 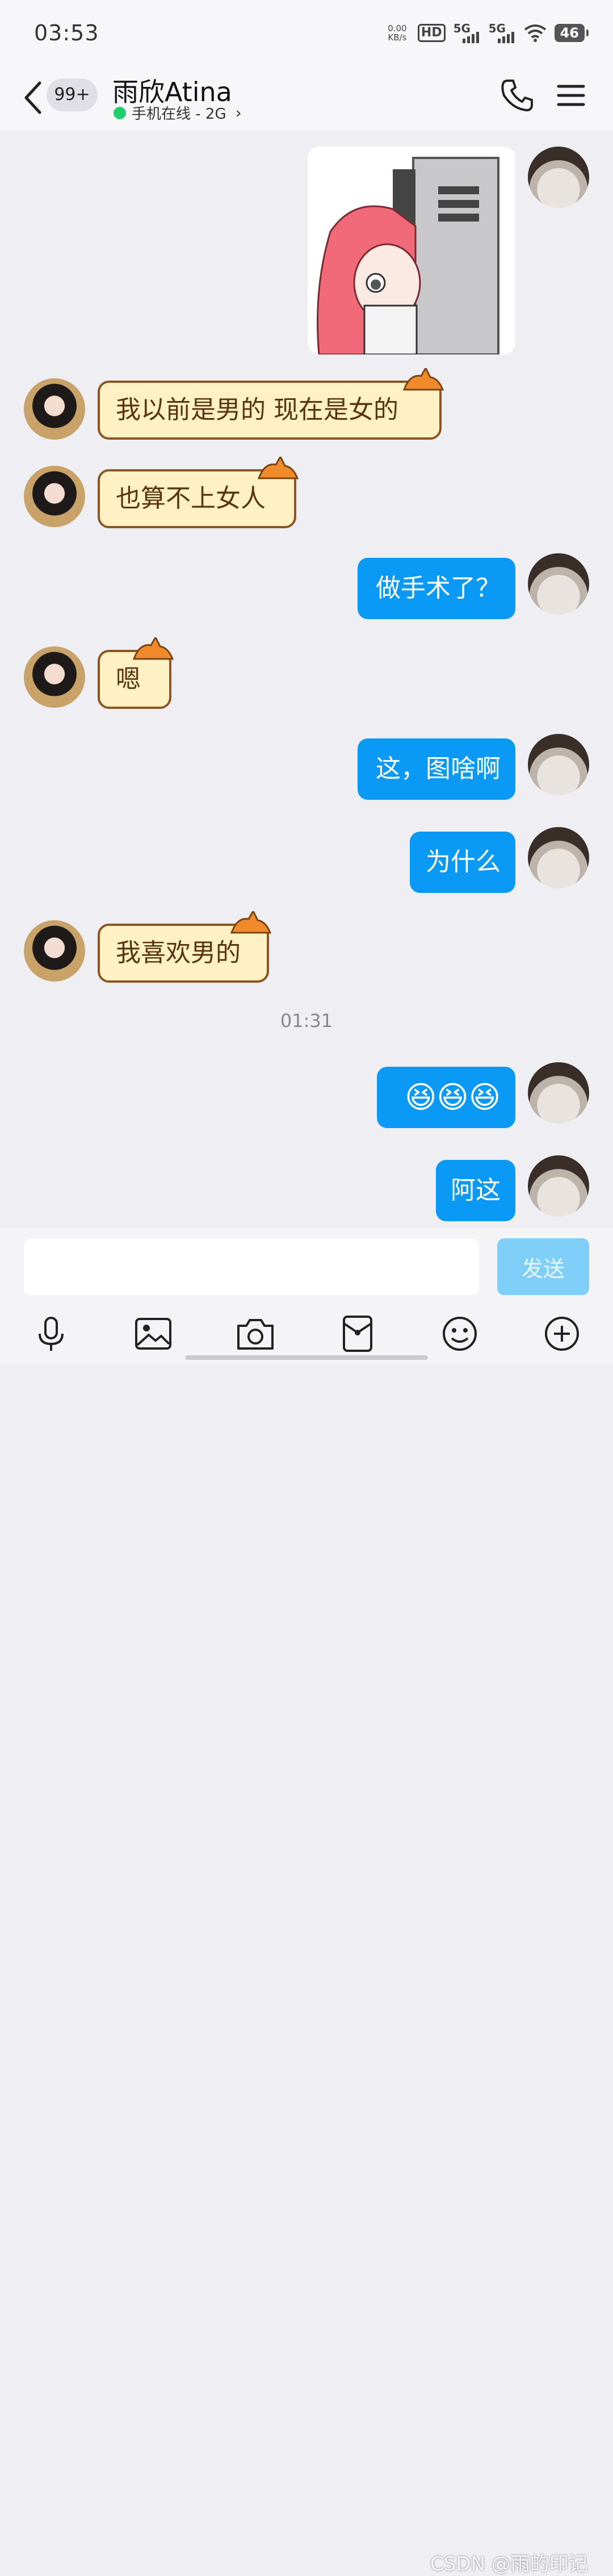 I want to click on message-bubble-other: 我以前是男的 现在是女的, so click(x=271, y=404).